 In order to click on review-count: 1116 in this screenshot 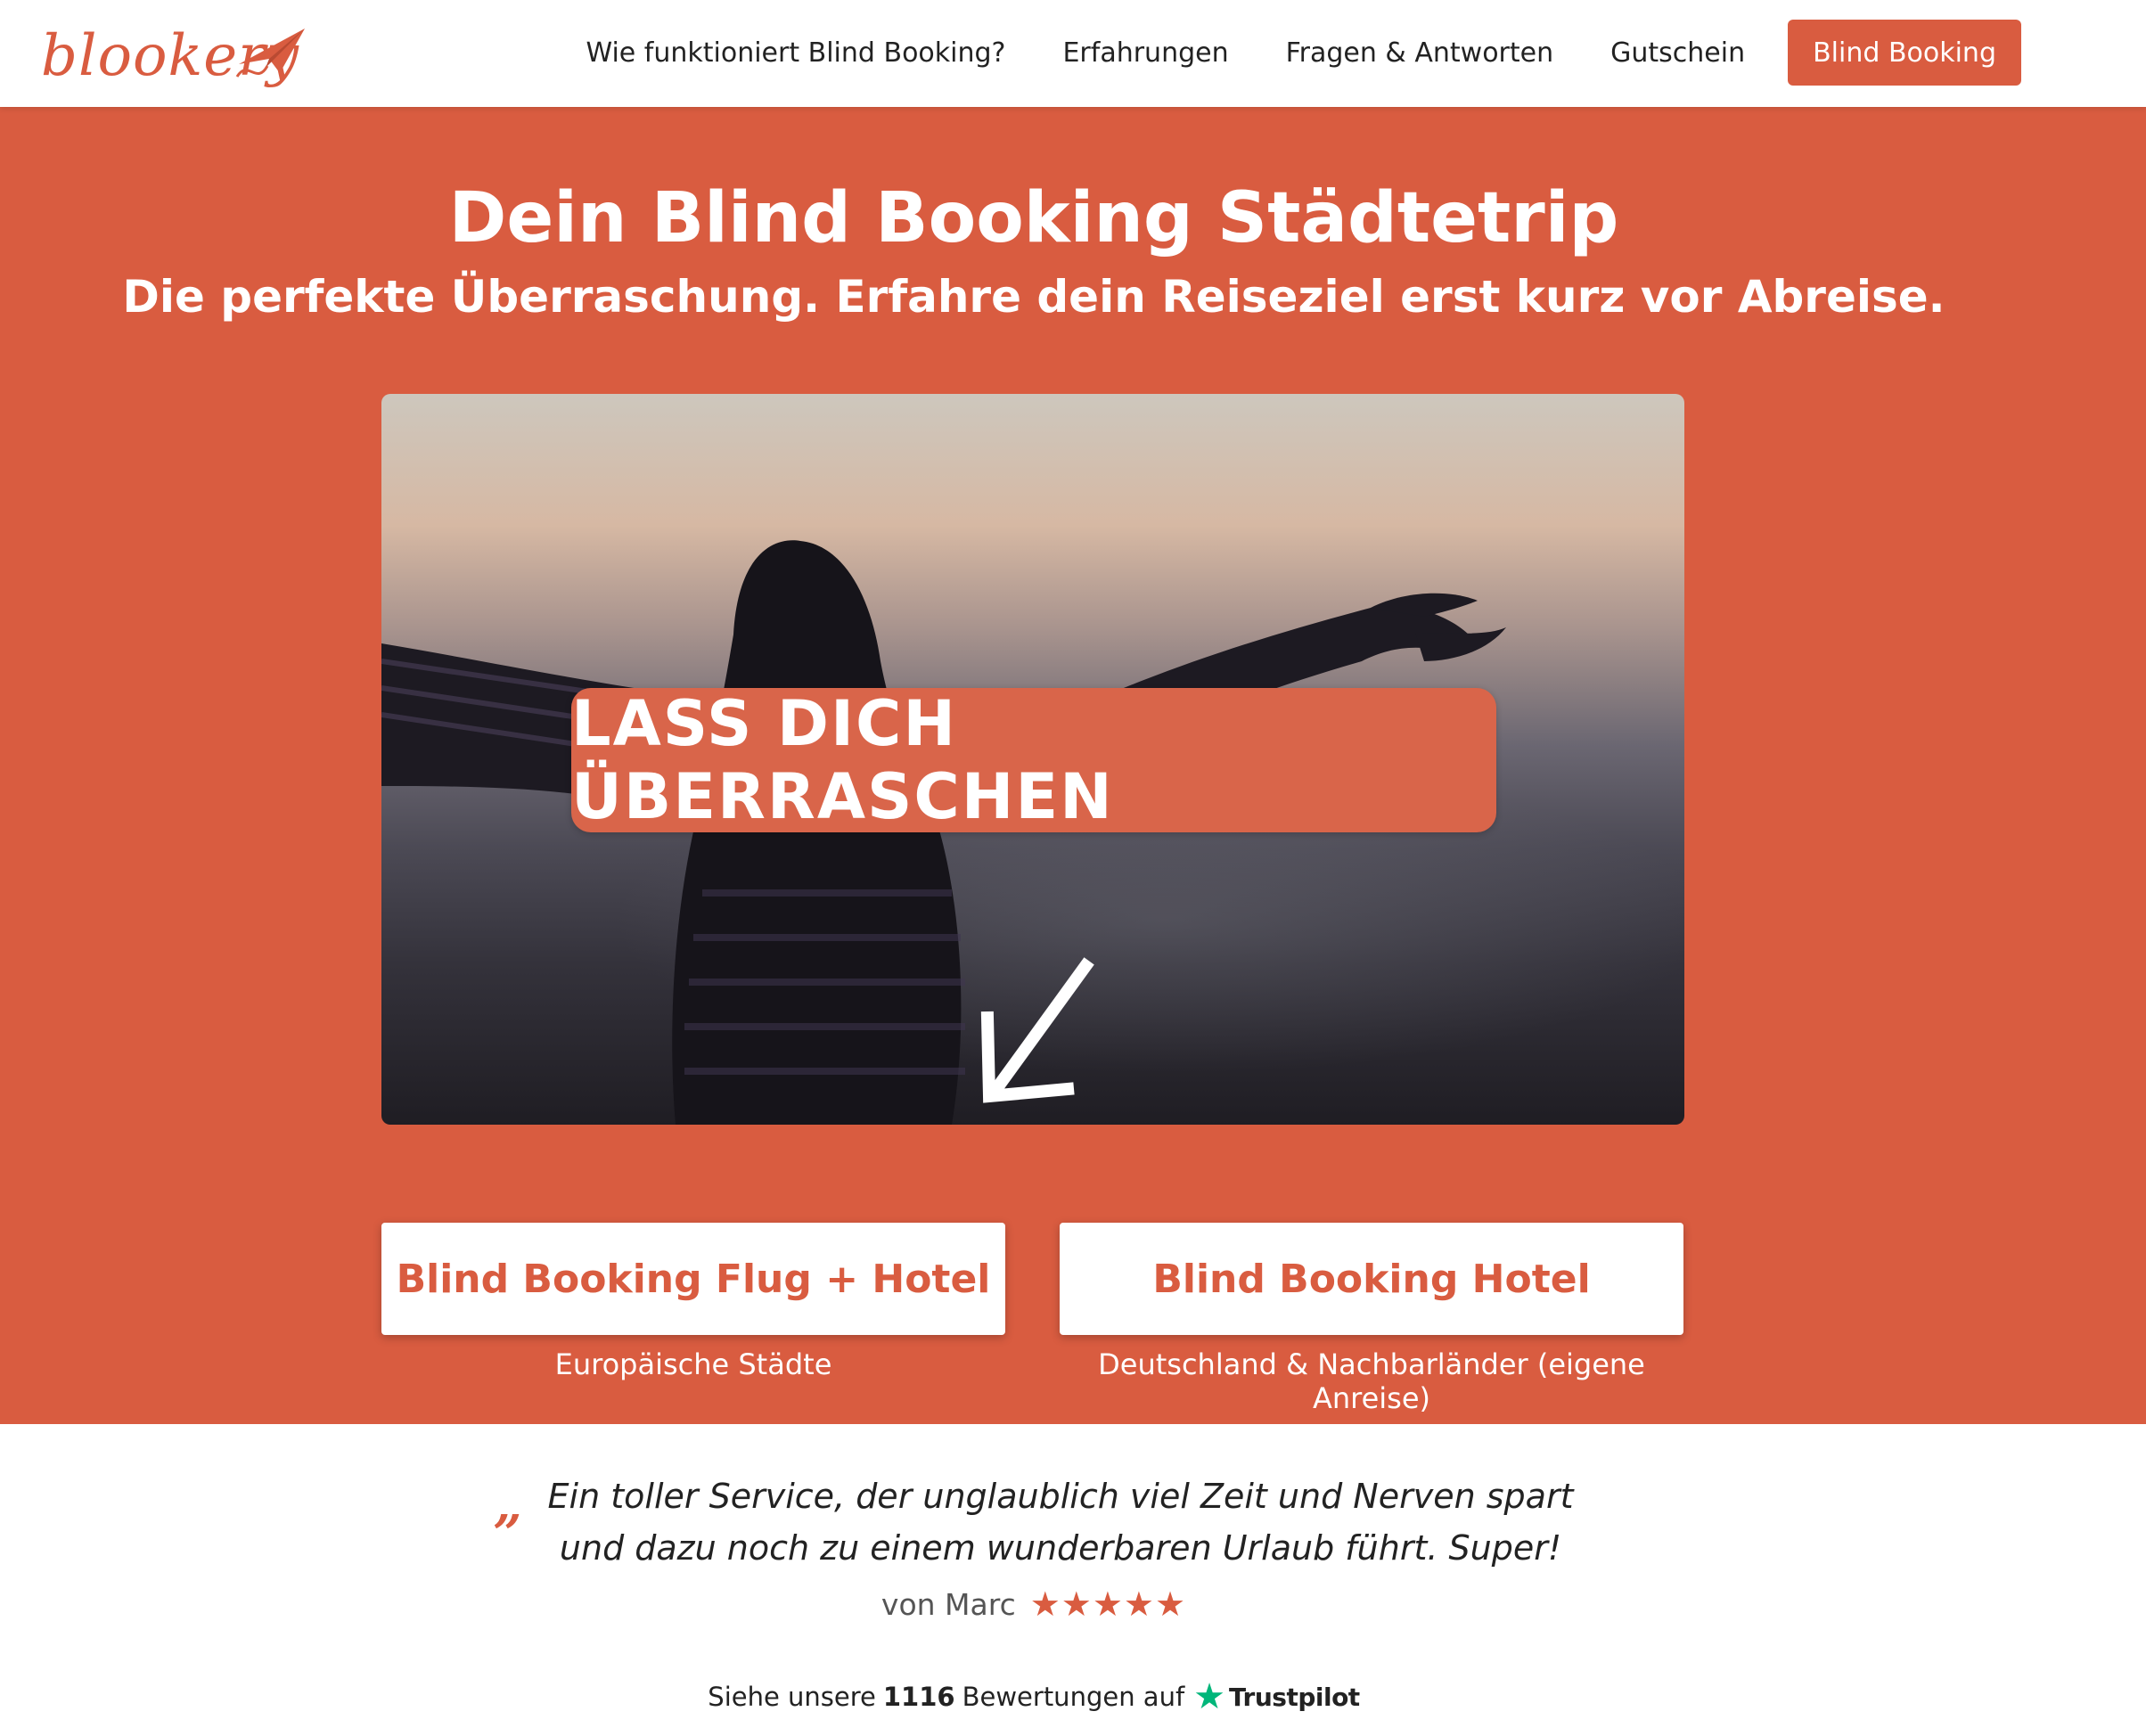, I will do `click(918, 1697)`.